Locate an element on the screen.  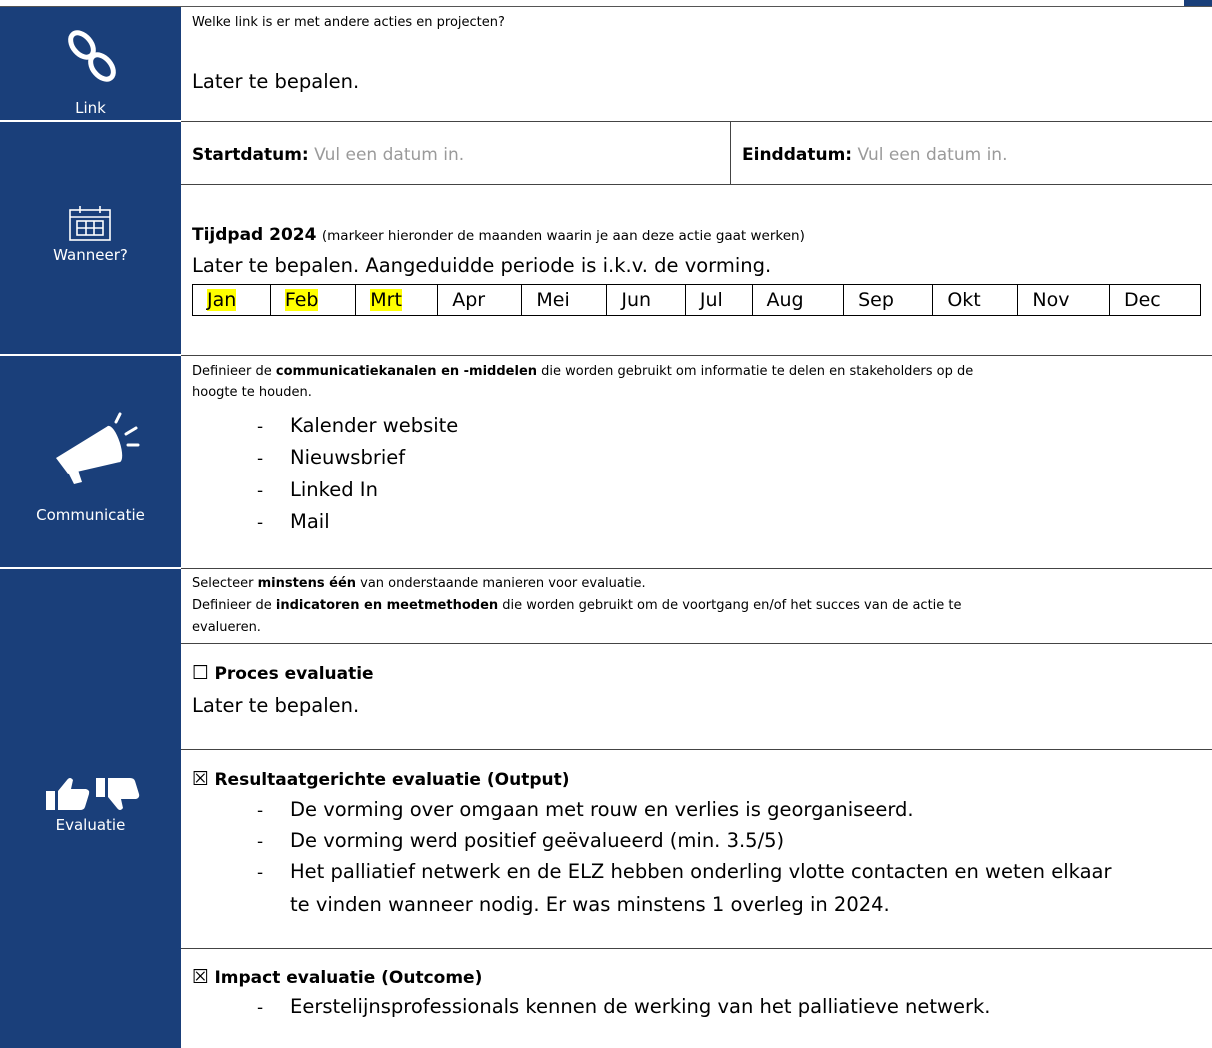
evaluatie-intro1-bold: minstens één is located at coordinates (307, 583).